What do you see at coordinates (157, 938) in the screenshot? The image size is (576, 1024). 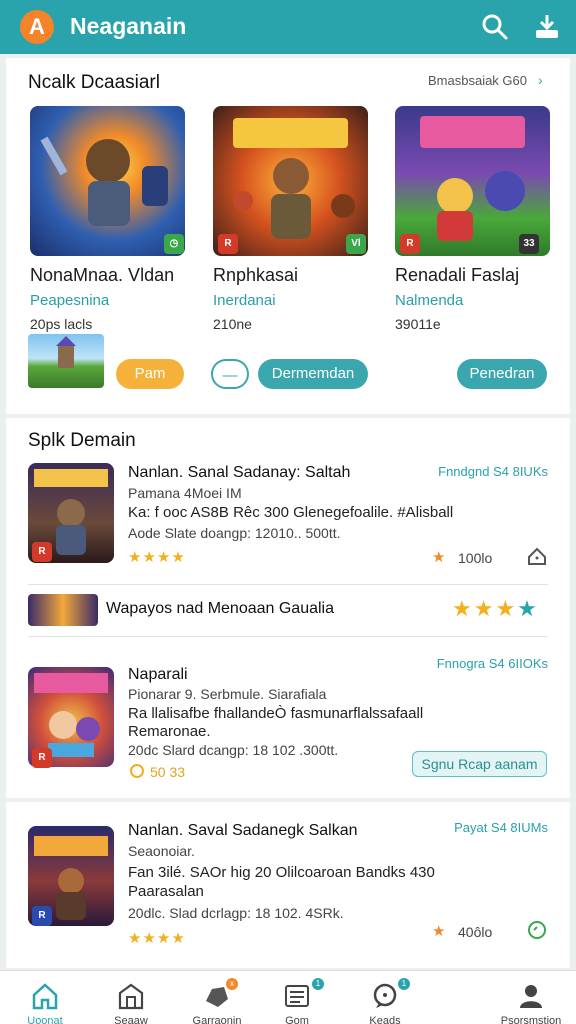 I see `list-item-rating-stars-3: ★★★★` at bounding box center [157, 938].